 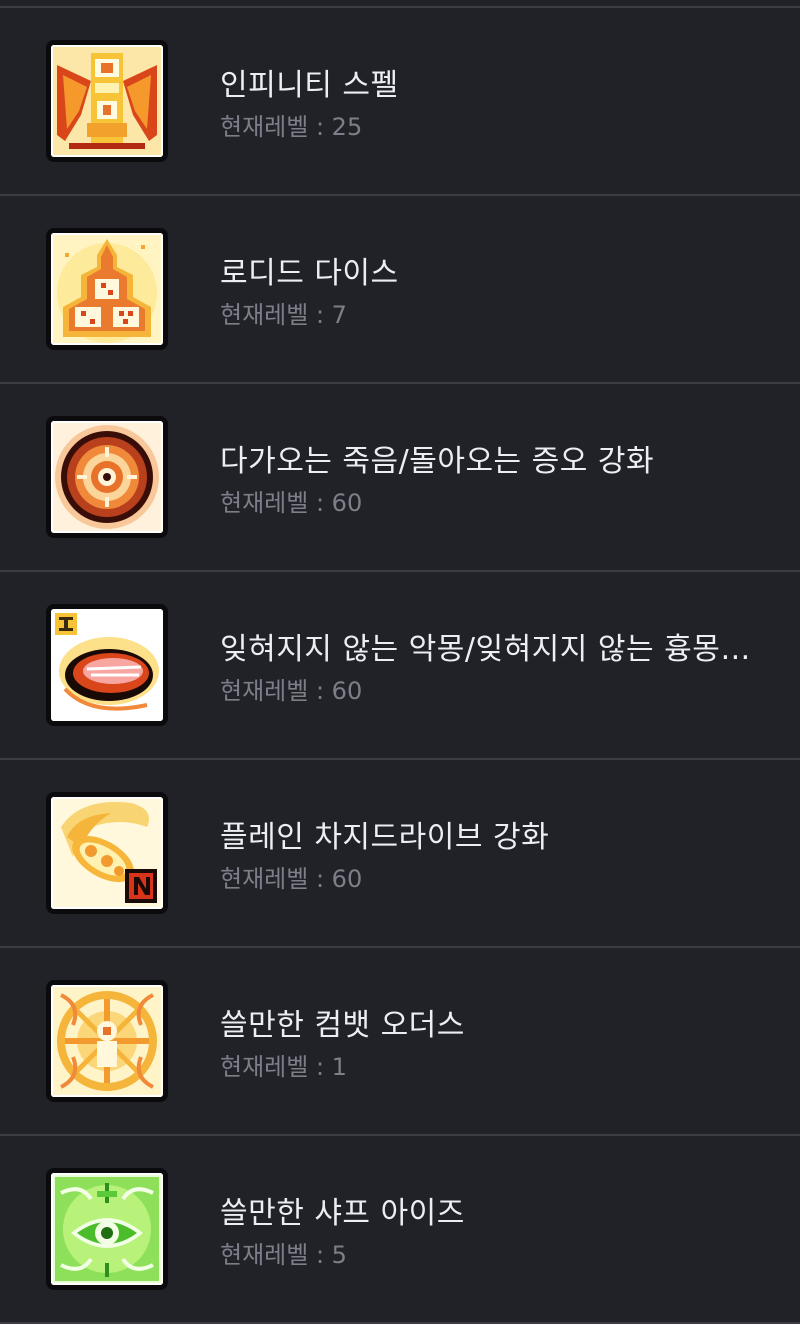 What do you see at coordinates (107, 289) in the screenshot?
I see `loaded-dice-icon` at bounding box center [107, 289].